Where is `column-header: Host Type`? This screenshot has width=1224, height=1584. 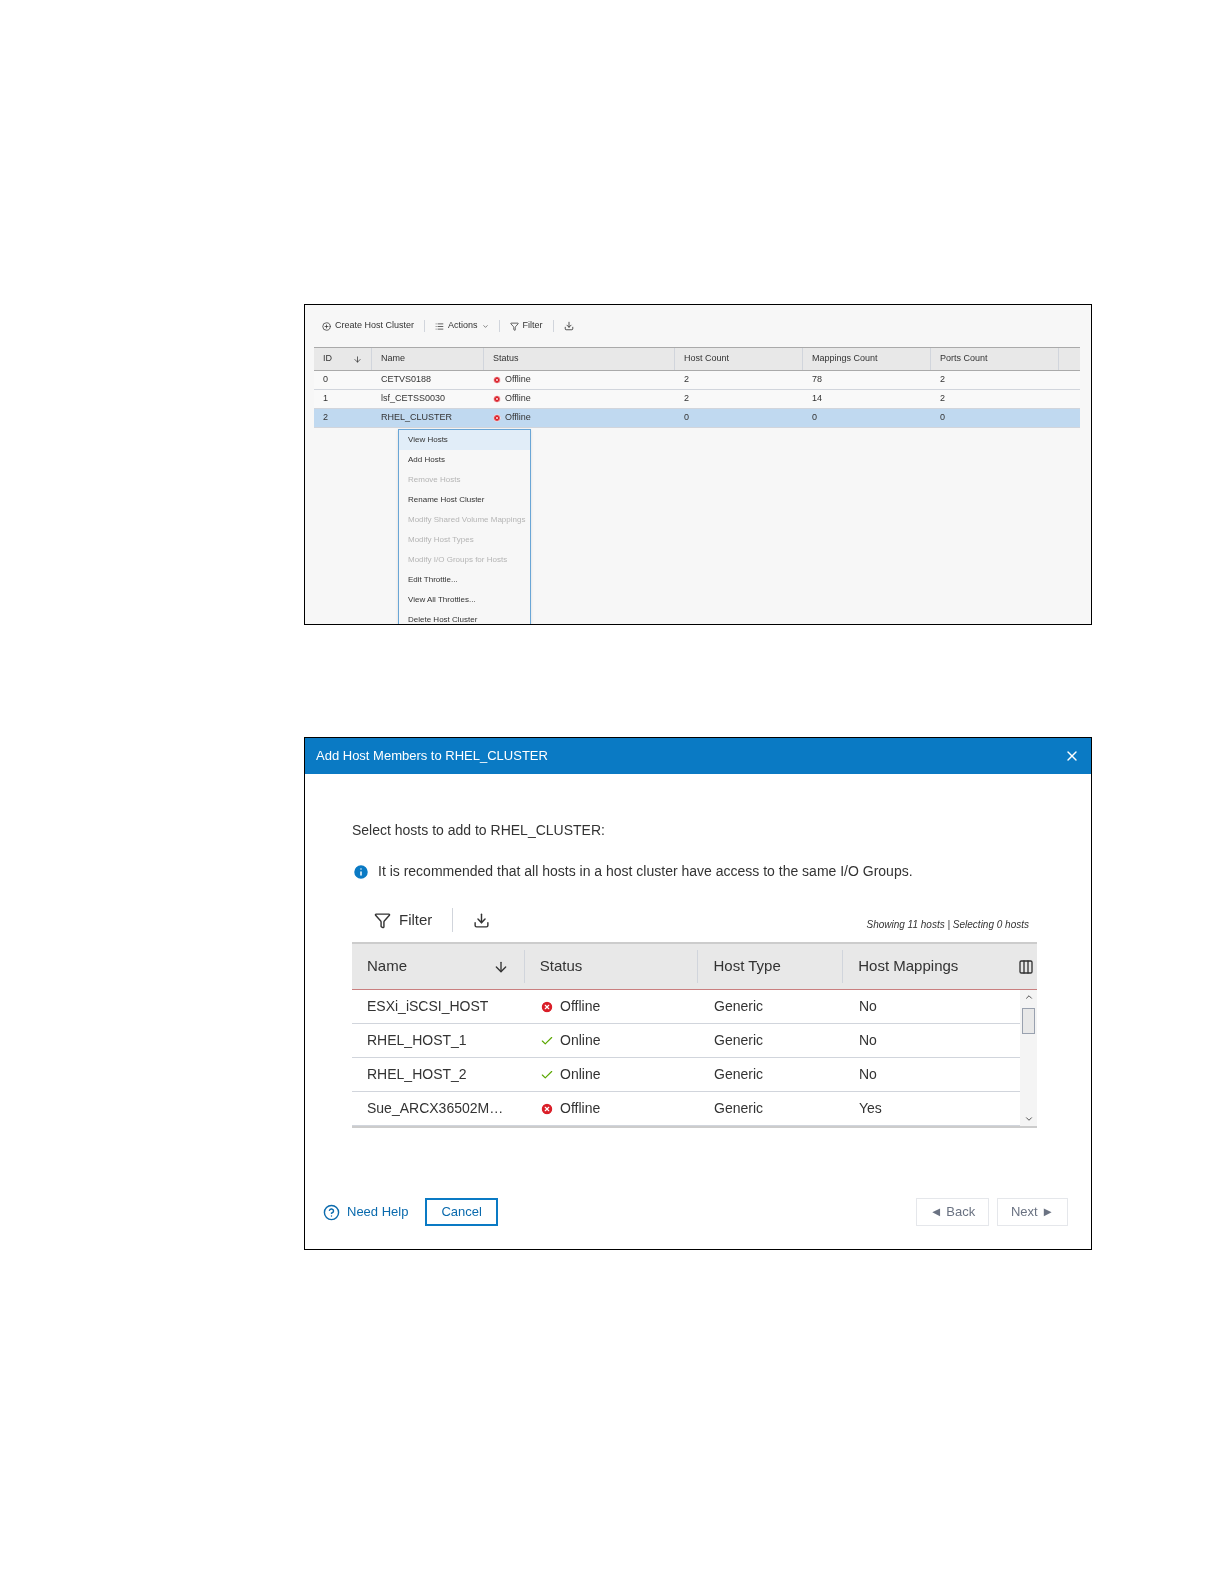 column-header: Host Type is located at coordinates (771, 966).